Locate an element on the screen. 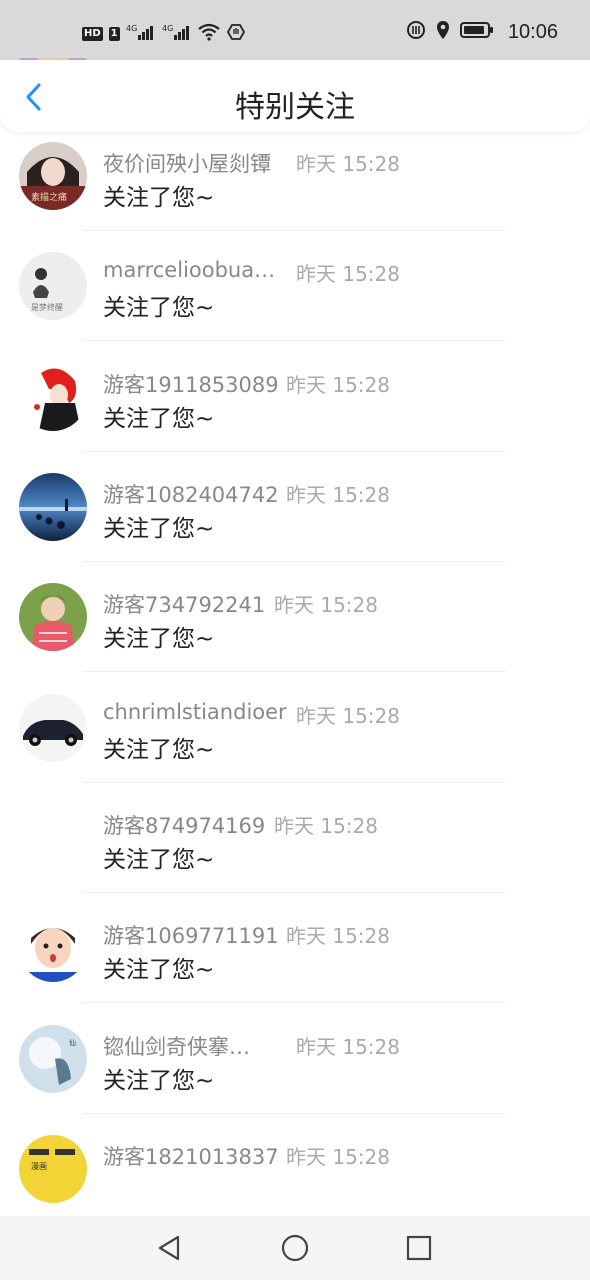 The width and height of the screenshot is (590, 1280). svg-text: 素描之痛 is located at coordinates (49, 197).